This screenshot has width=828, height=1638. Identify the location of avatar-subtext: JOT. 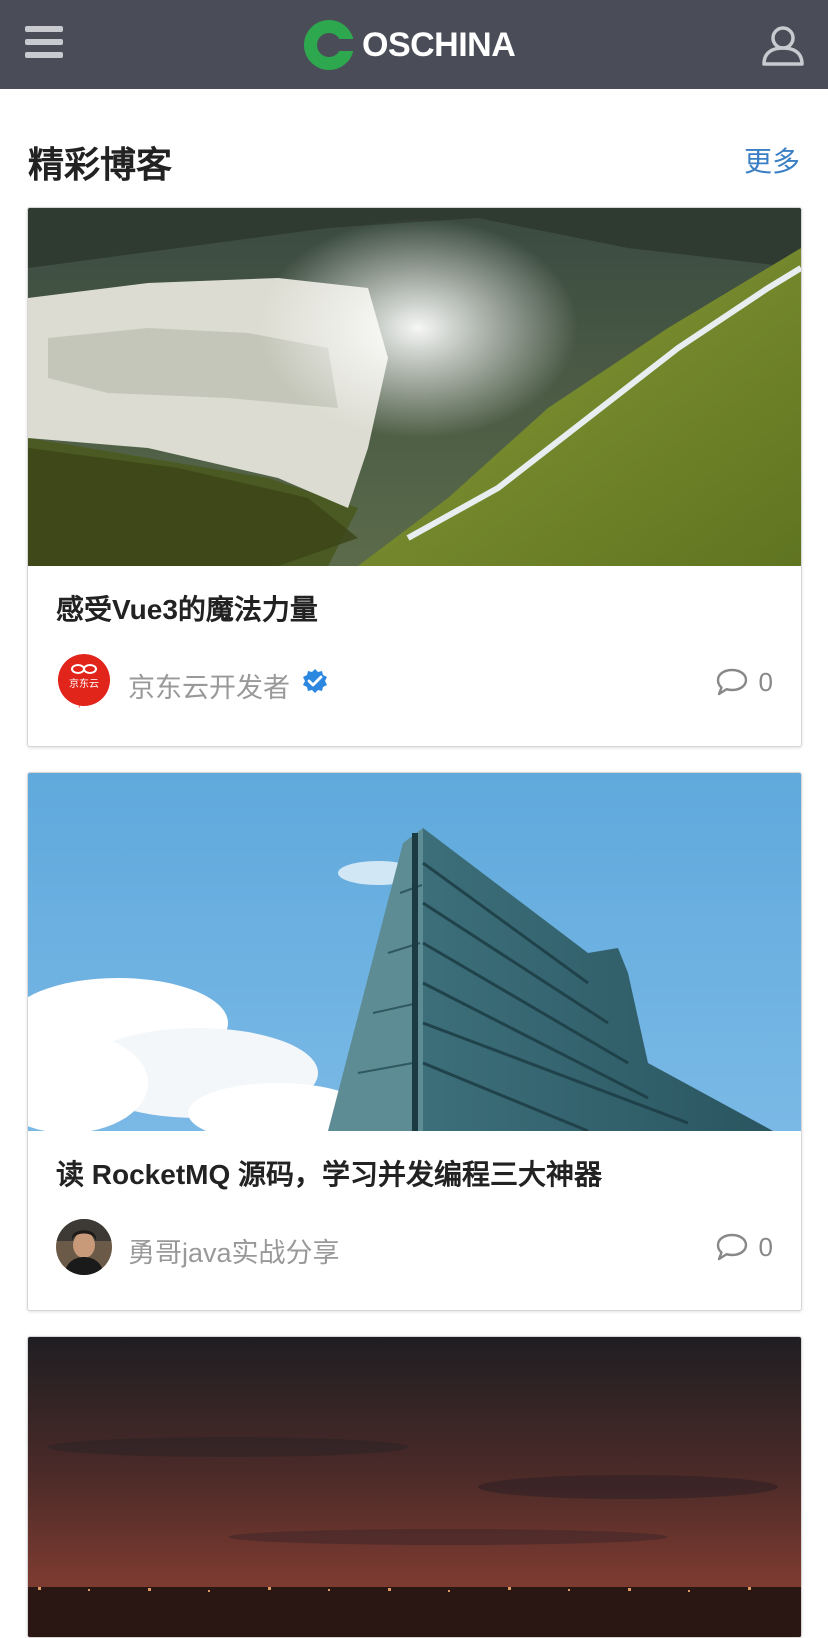
(83, 704).